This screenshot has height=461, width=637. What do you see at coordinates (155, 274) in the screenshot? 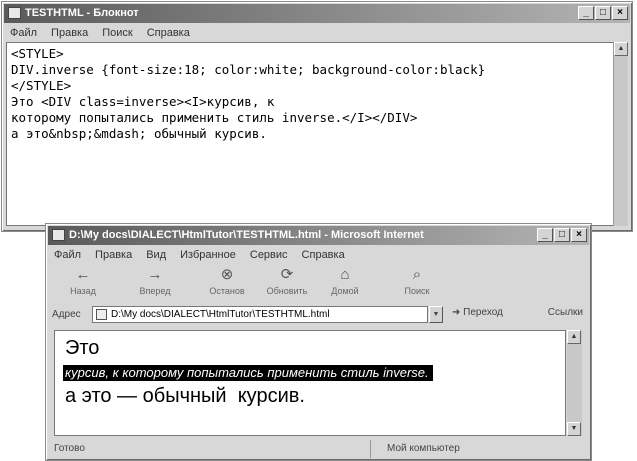
I see `forward-arrow-icon: →` at bounding box center [155, 274].